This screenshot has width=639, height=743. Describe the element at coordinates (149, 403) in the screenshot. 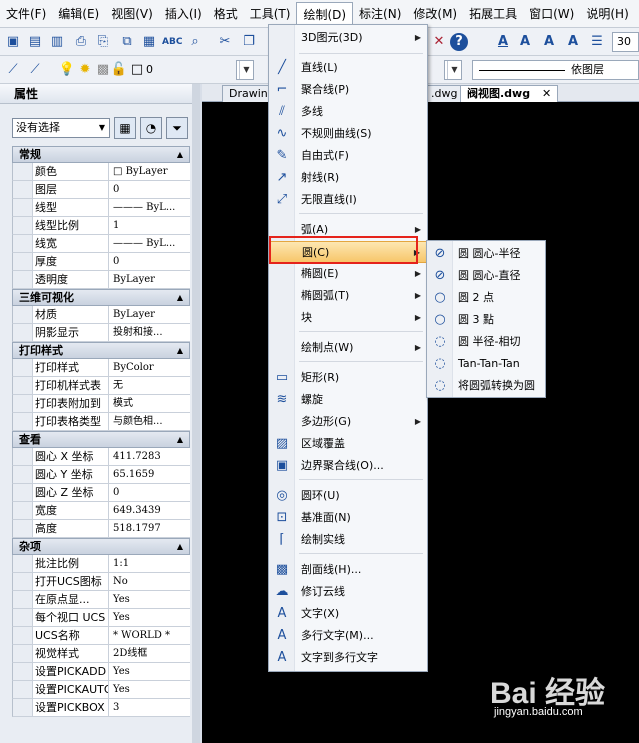

I see `property-value: 模式` at that location.